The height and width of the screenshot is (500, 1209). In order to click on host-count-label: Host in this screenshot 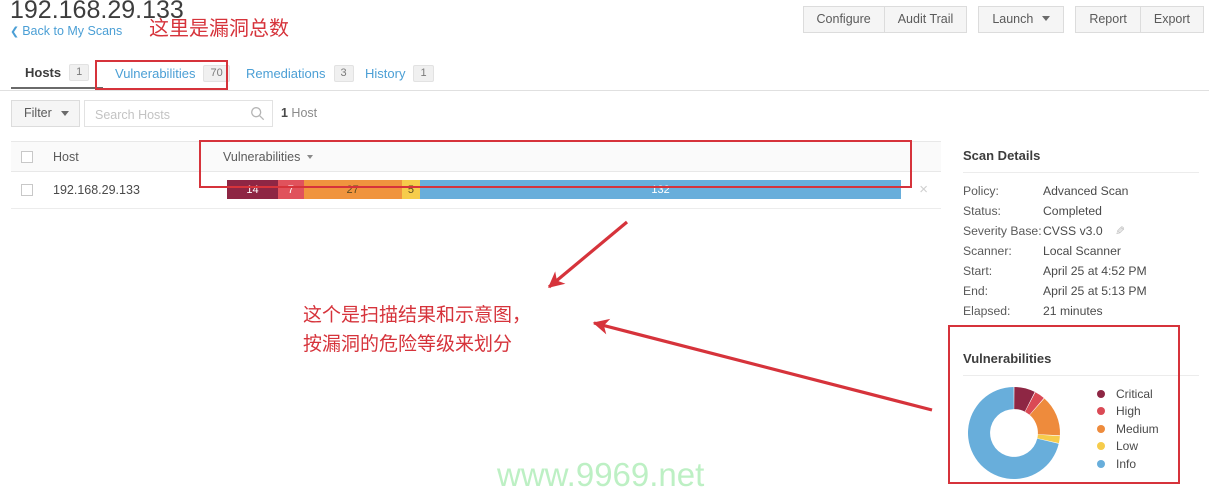, I will do `click(302, 113)`.